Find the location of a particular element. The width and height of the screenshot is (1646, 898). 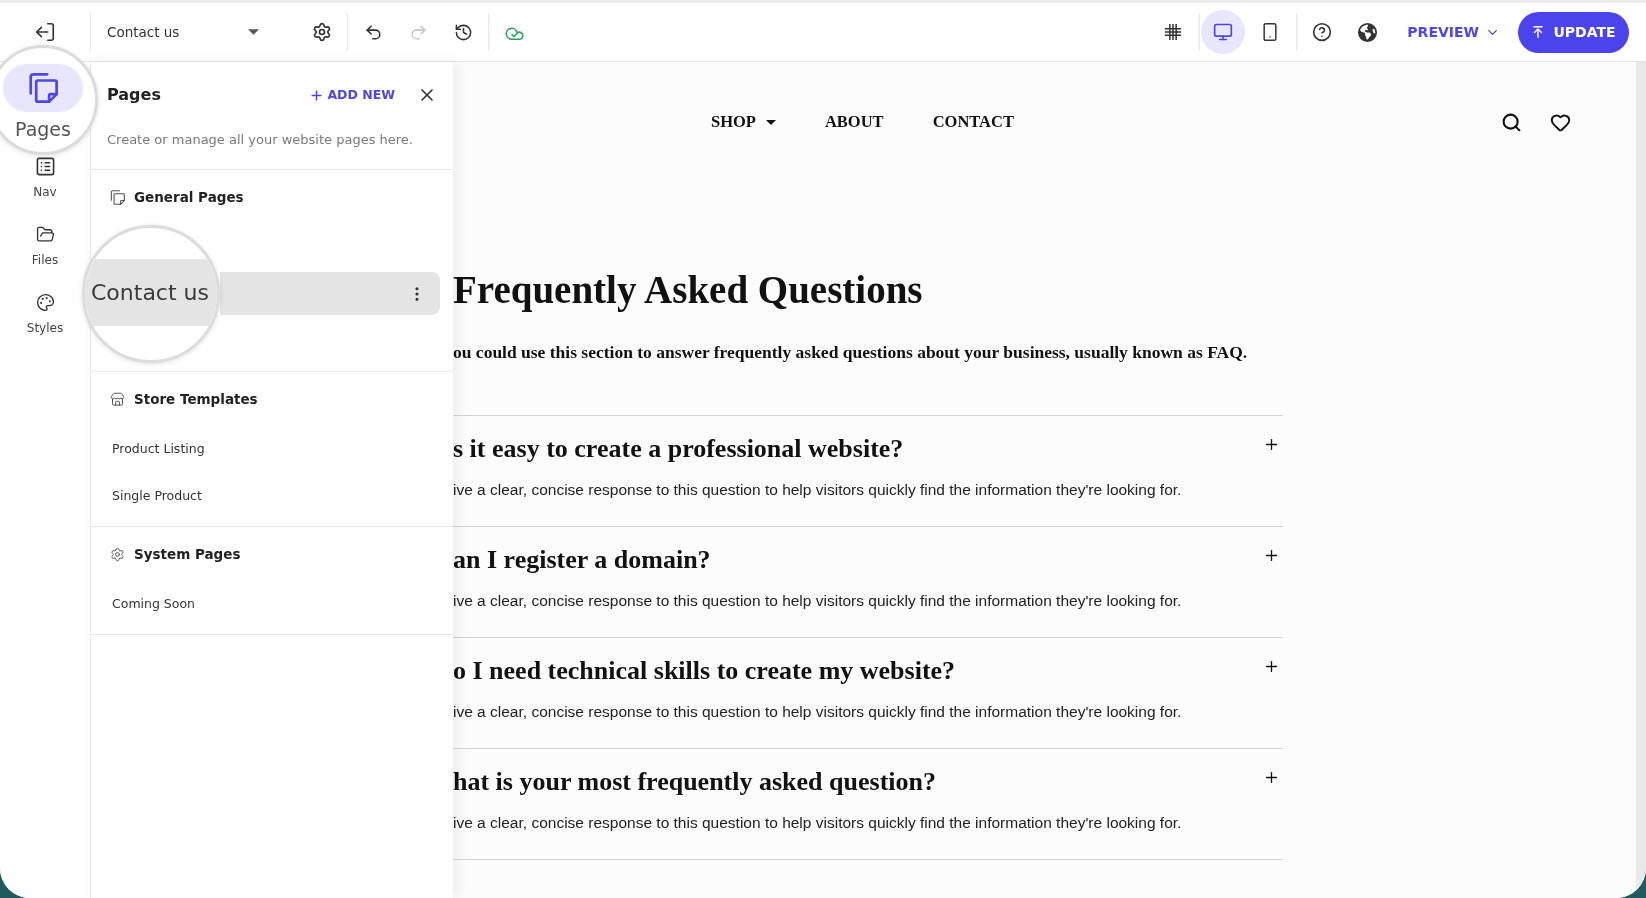

page-name: Contact us is located at coordinates (150, 292).